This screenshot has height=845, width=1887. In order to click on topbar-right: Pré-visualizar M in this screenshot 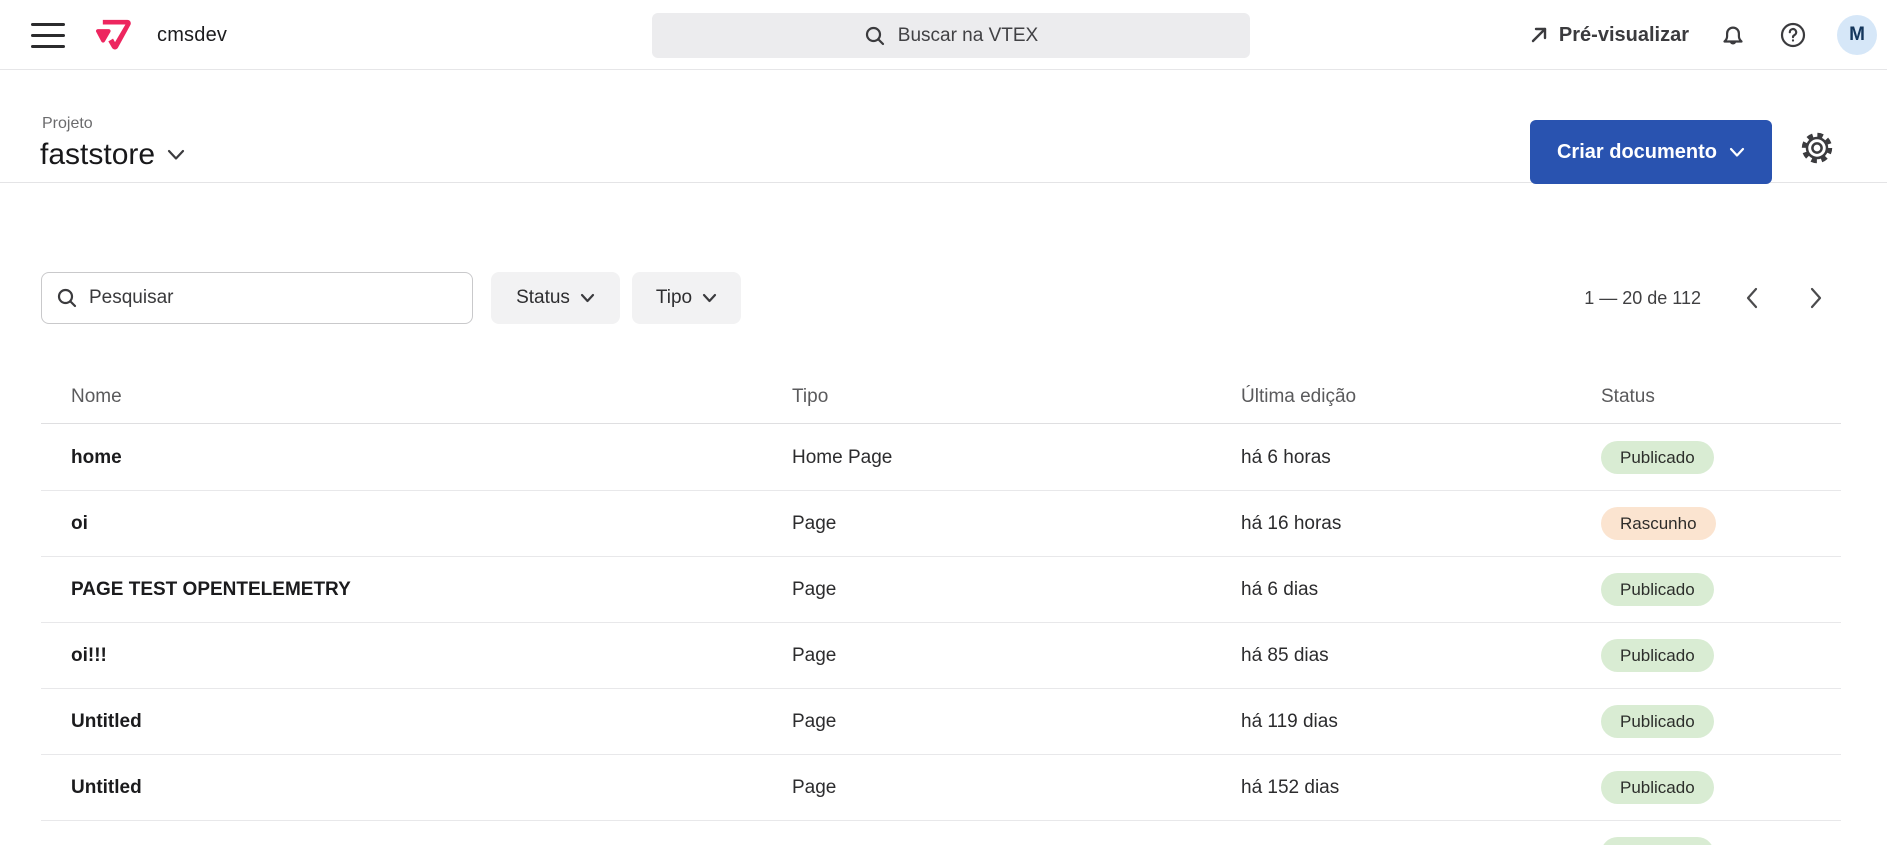, I will do `click(1703, 35)`.